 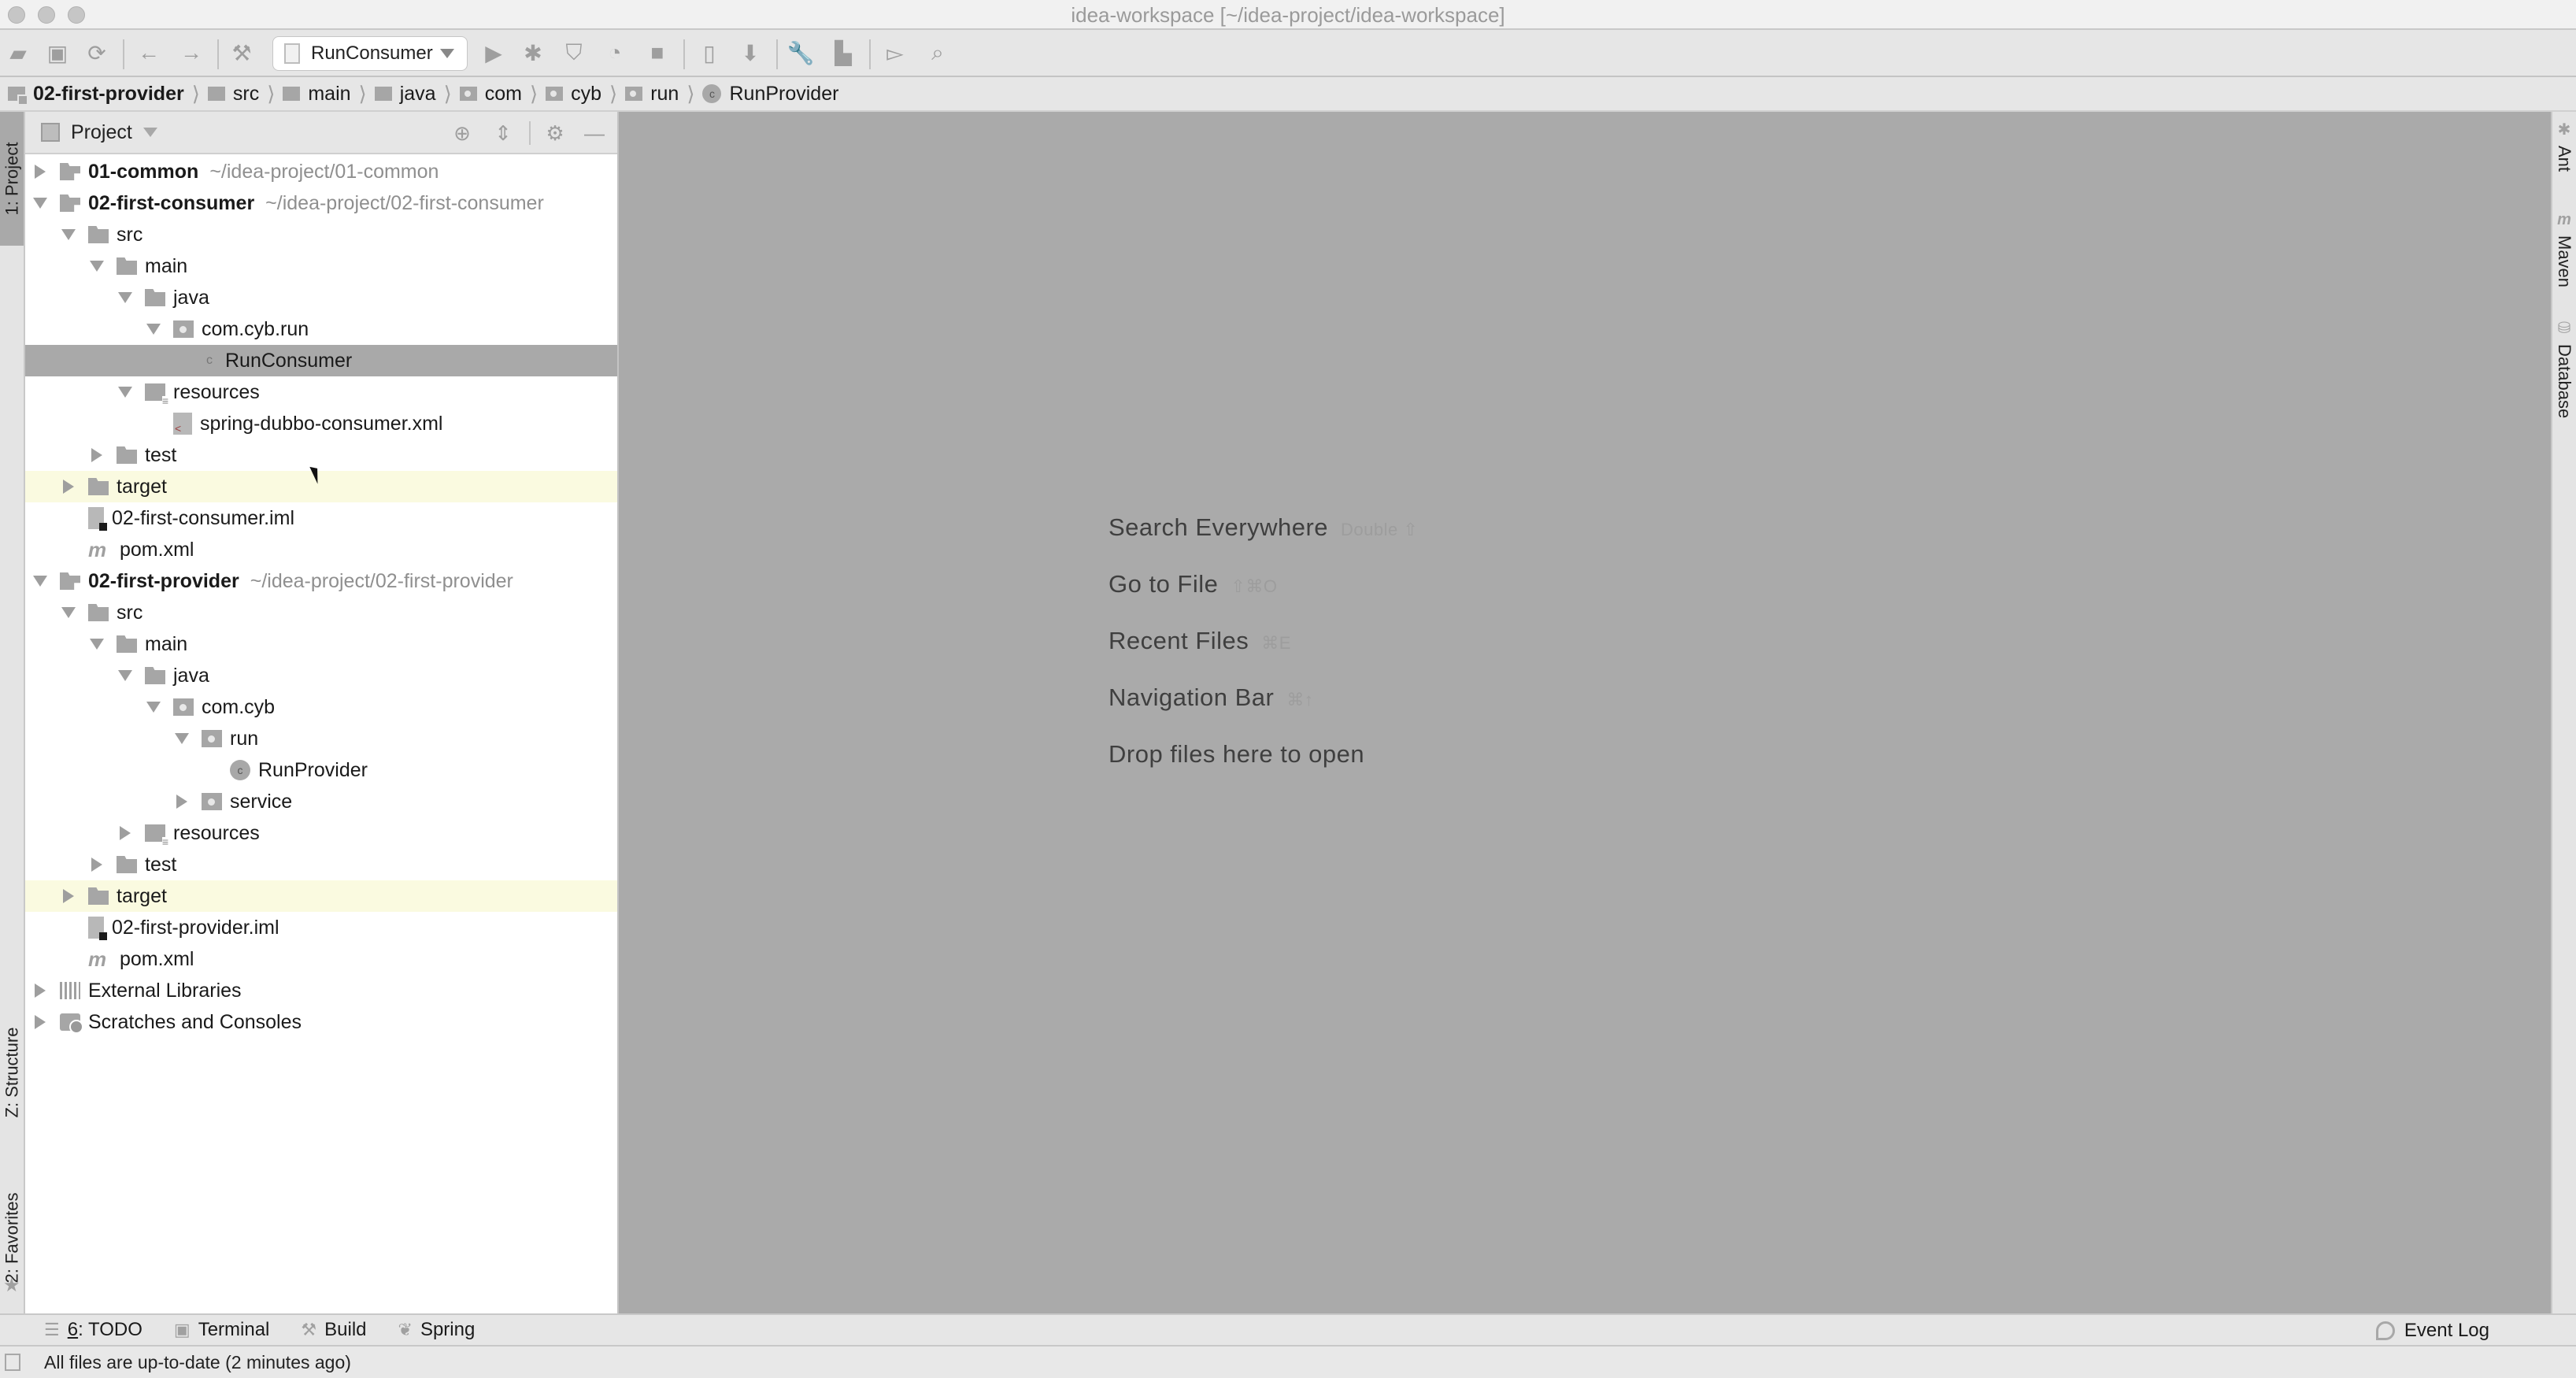 What do you see at coordinates (96, 94) in the screenshot?
I see `breadcrumb-item-module: 02-first-provider` at bounding box center [96, 94].